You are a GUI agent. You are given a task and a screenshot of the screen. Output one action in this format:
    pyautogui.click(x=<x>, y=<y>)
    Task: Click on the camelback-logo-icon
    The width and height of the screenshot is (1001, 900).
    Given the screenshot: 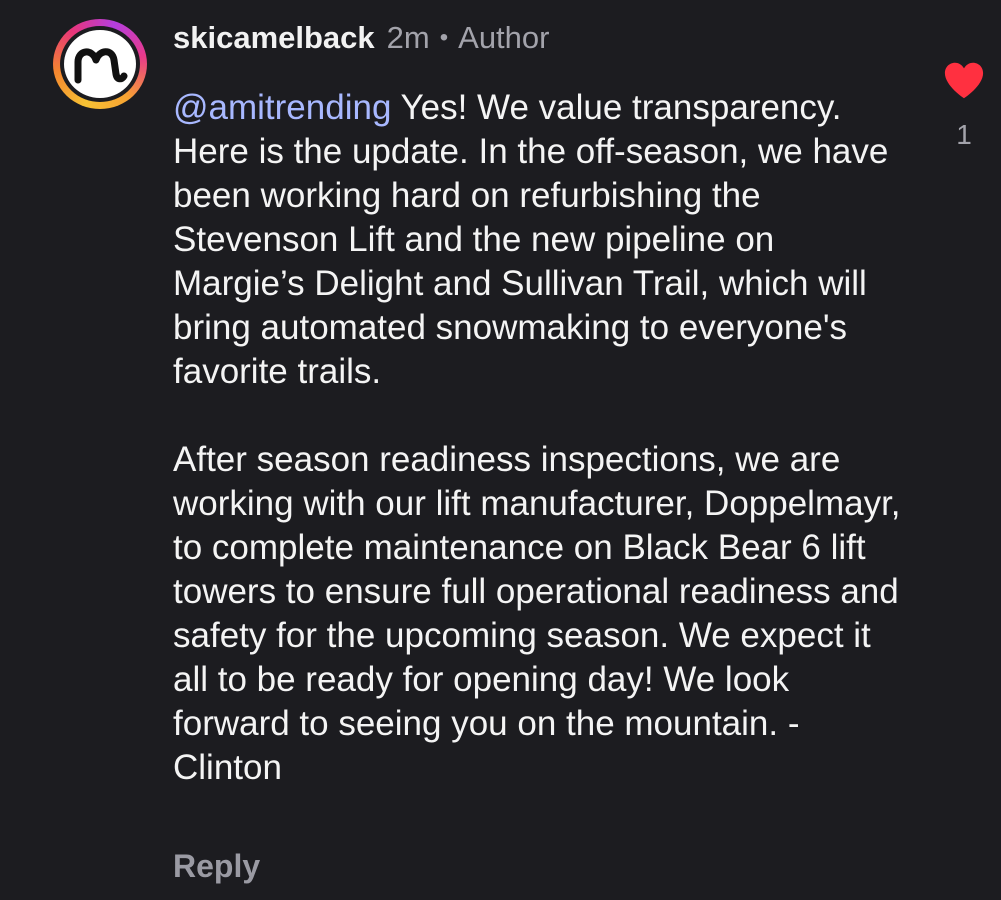 What is the action you would take?
    pyautogui.click(x=101, y=66)
    